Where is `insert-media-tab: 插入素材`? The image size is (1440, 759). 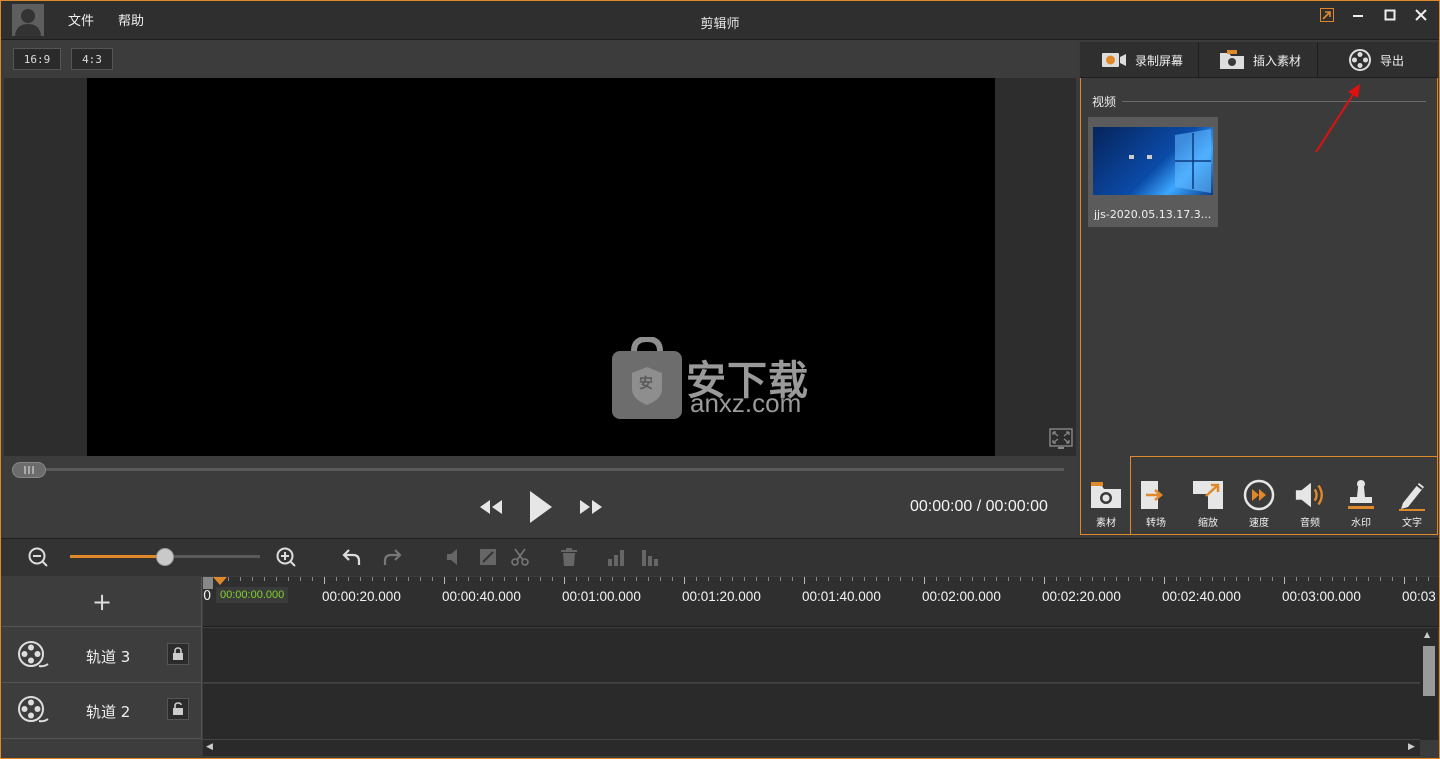
insert-media-tab: 插入素材 is located at coordinates (1258, 60).